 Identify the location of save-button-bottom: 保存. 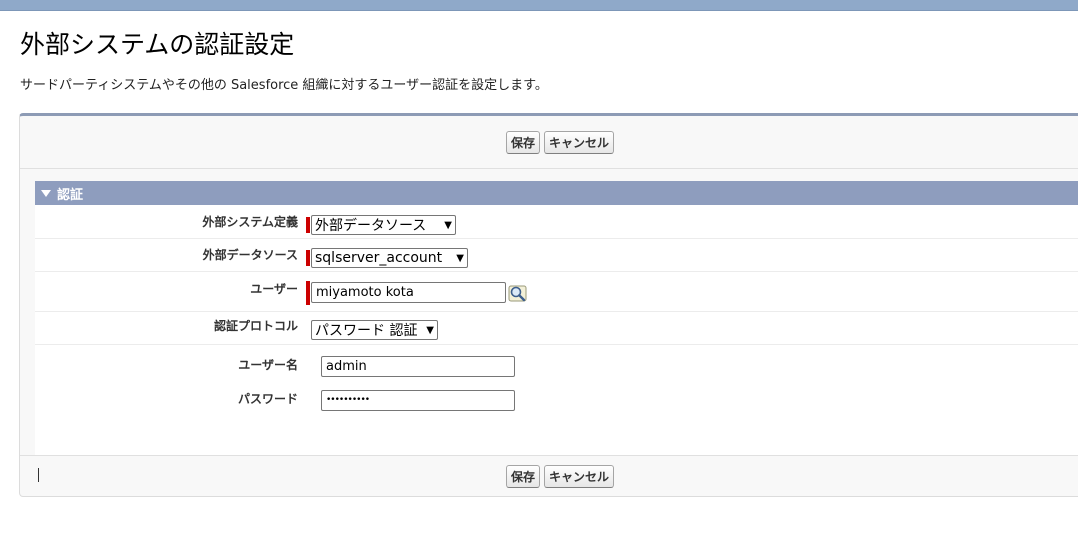
(522, 476).